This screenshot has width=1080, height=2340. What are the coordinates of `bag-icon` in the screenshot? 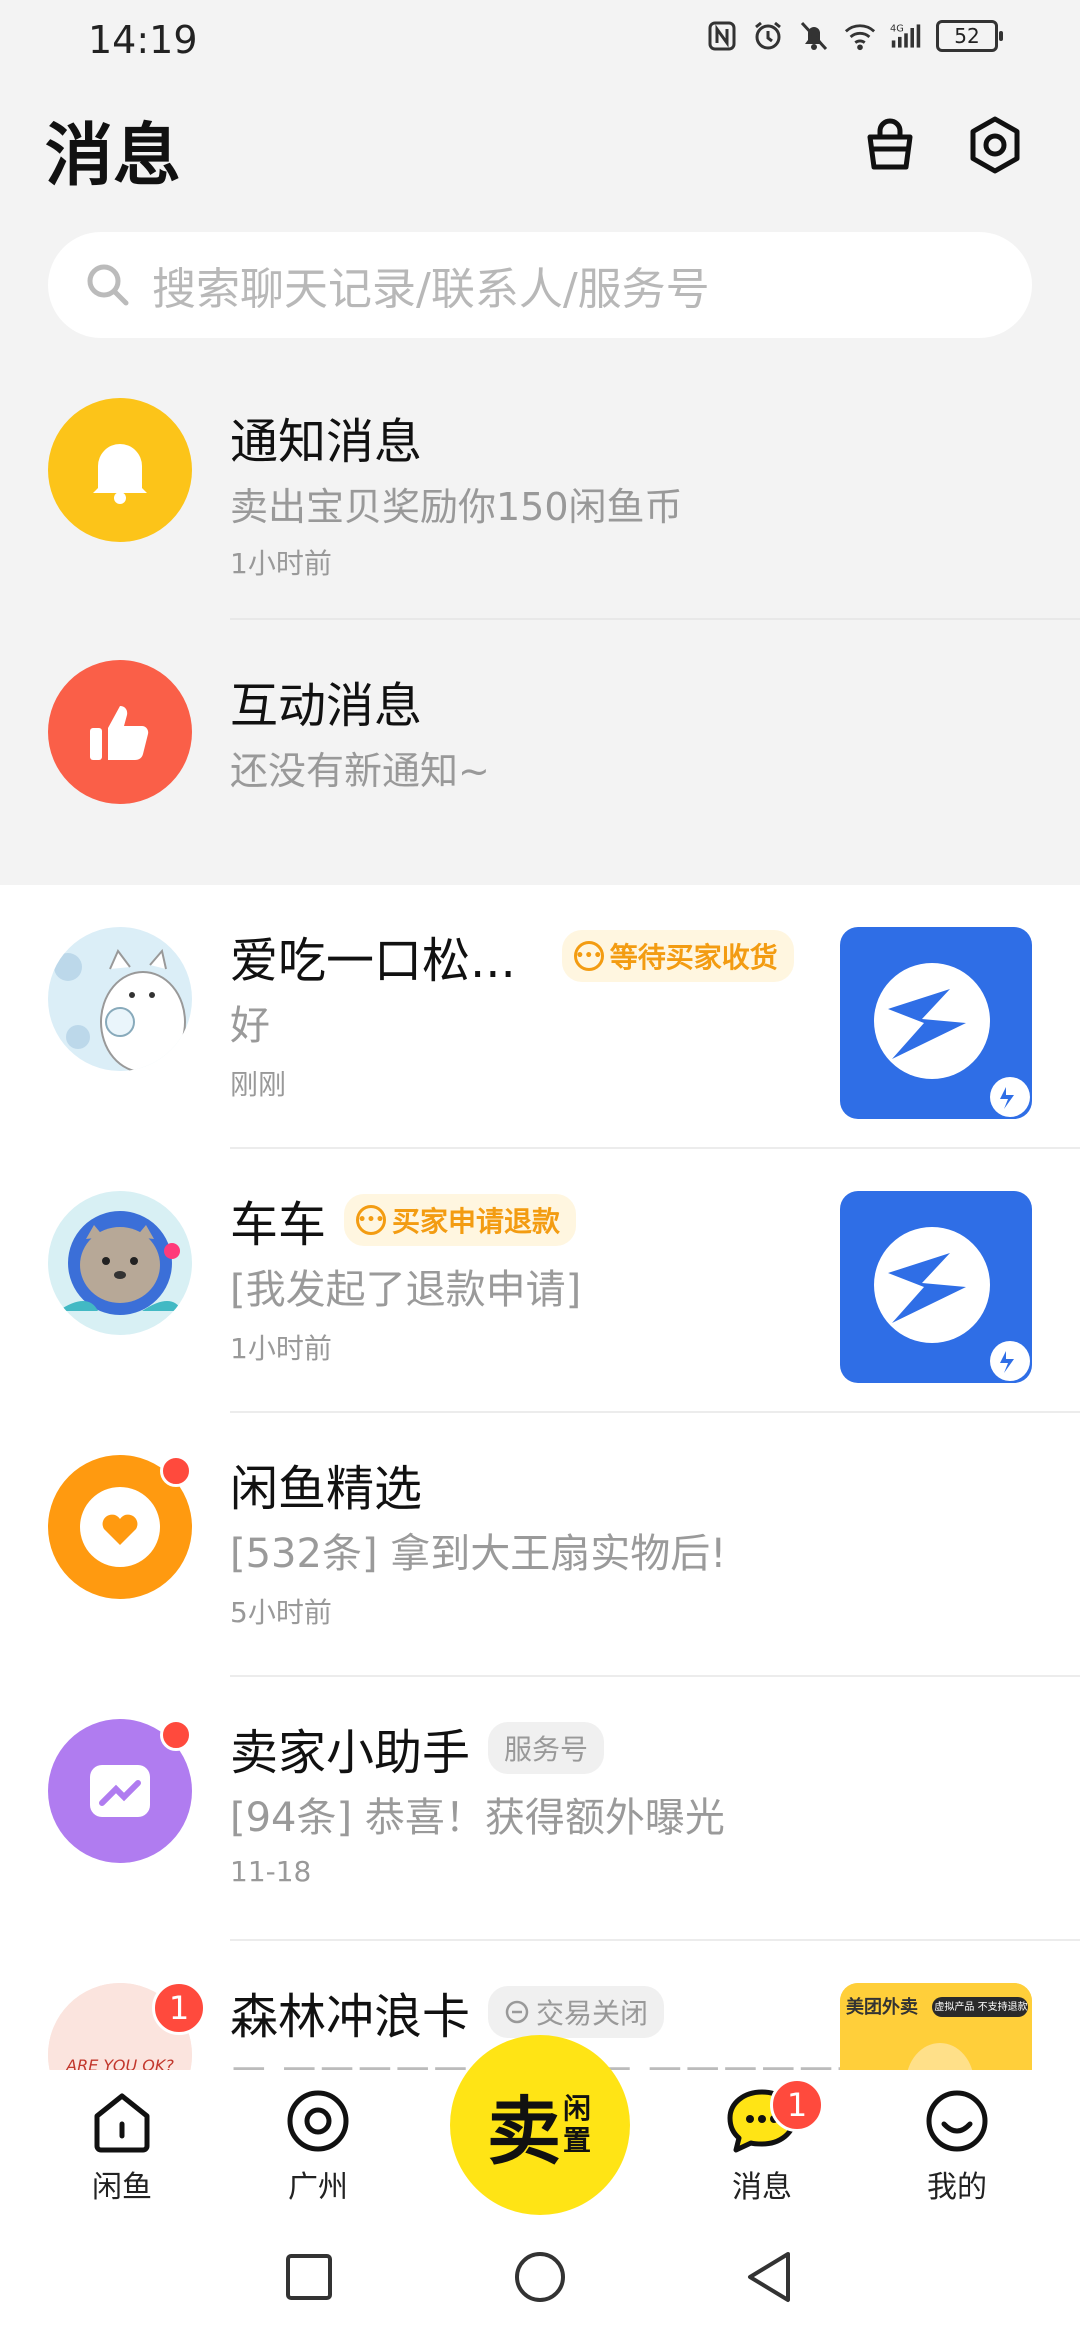 It's located at (890, 144).